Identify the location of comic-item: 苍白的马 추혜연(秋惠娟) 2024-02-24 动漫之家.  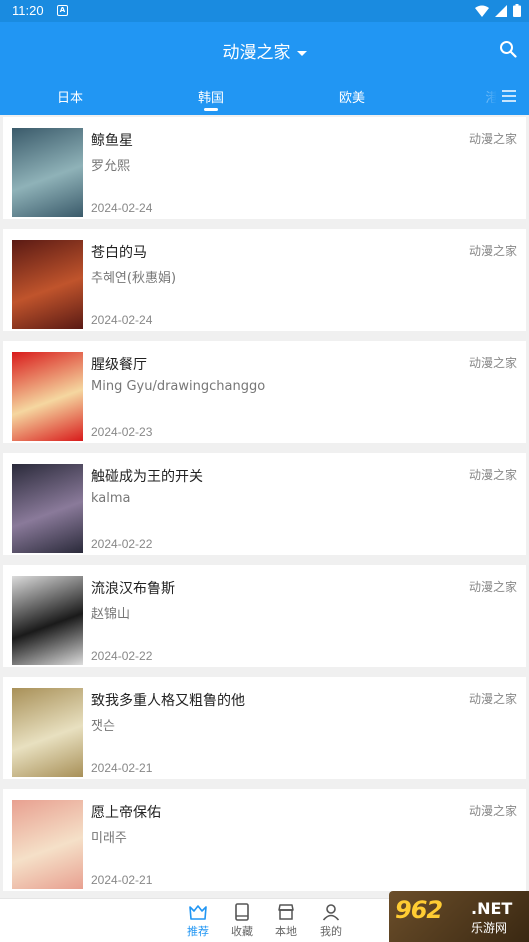
(264, 280).